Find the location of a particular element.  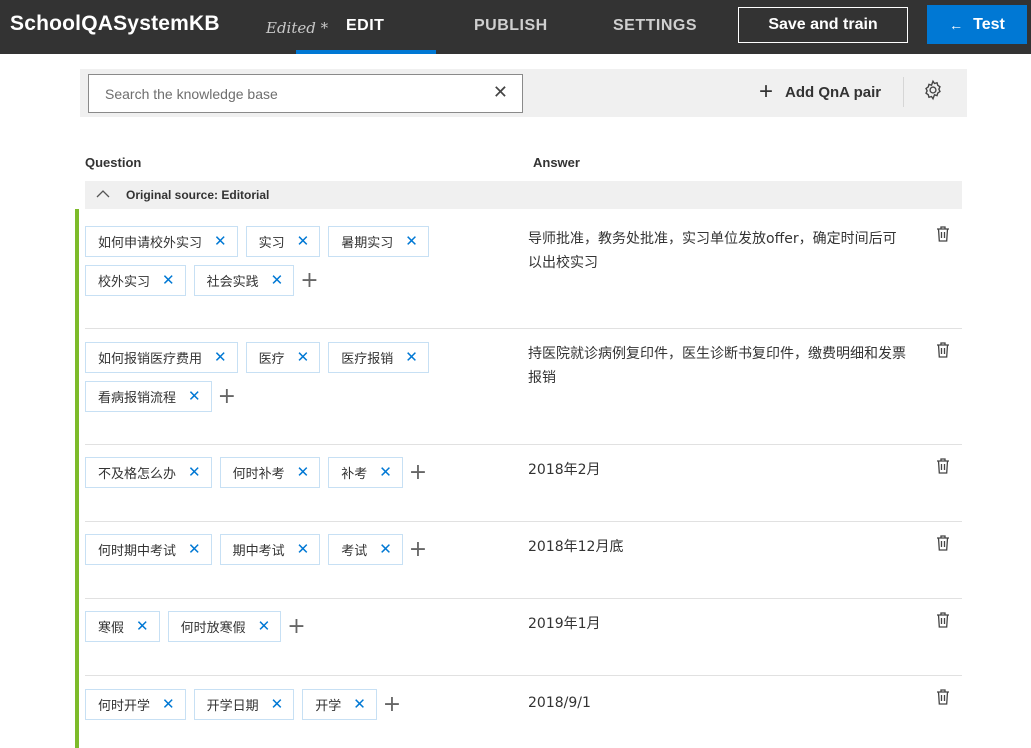

answer-text: 2018年2月 is located at coordinates (718, 470).